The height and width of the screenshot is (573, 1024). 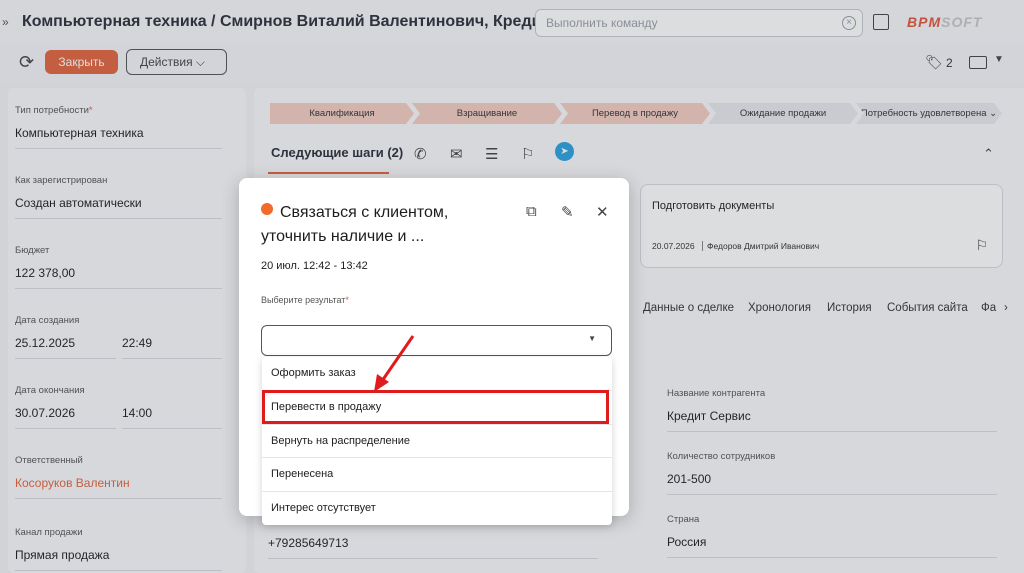 I want to click on result-select: ▼, so click(x=436, y=340).